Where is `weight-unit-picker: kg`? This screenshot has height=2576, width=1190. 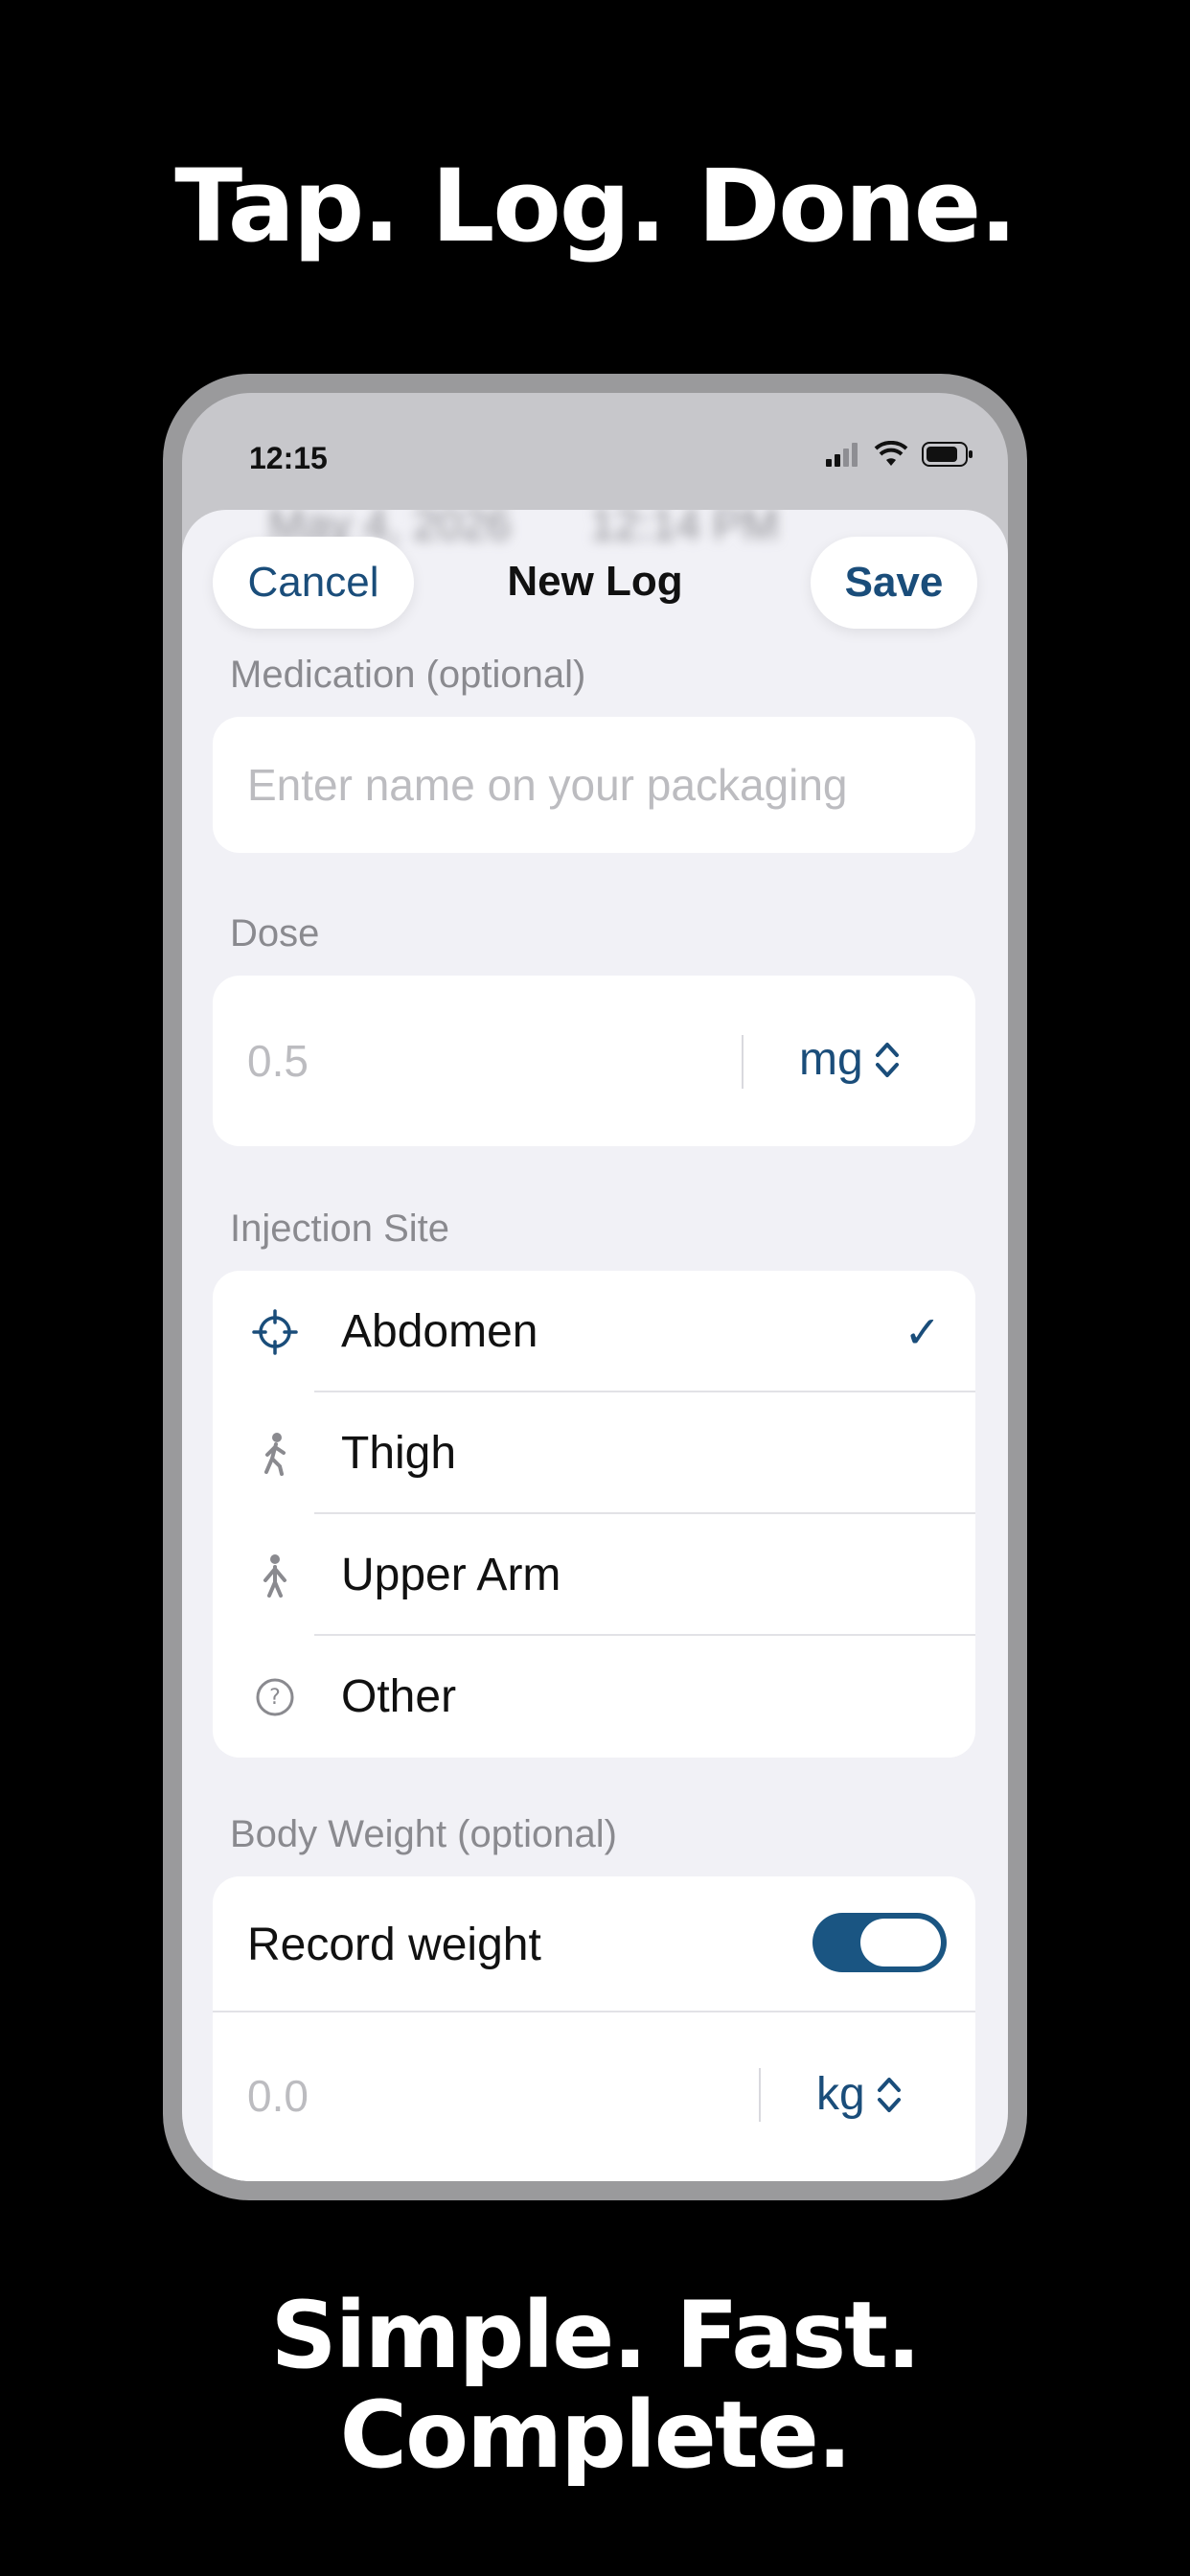 weight-unit-picker: kg is located at coordinates (859, 2094).